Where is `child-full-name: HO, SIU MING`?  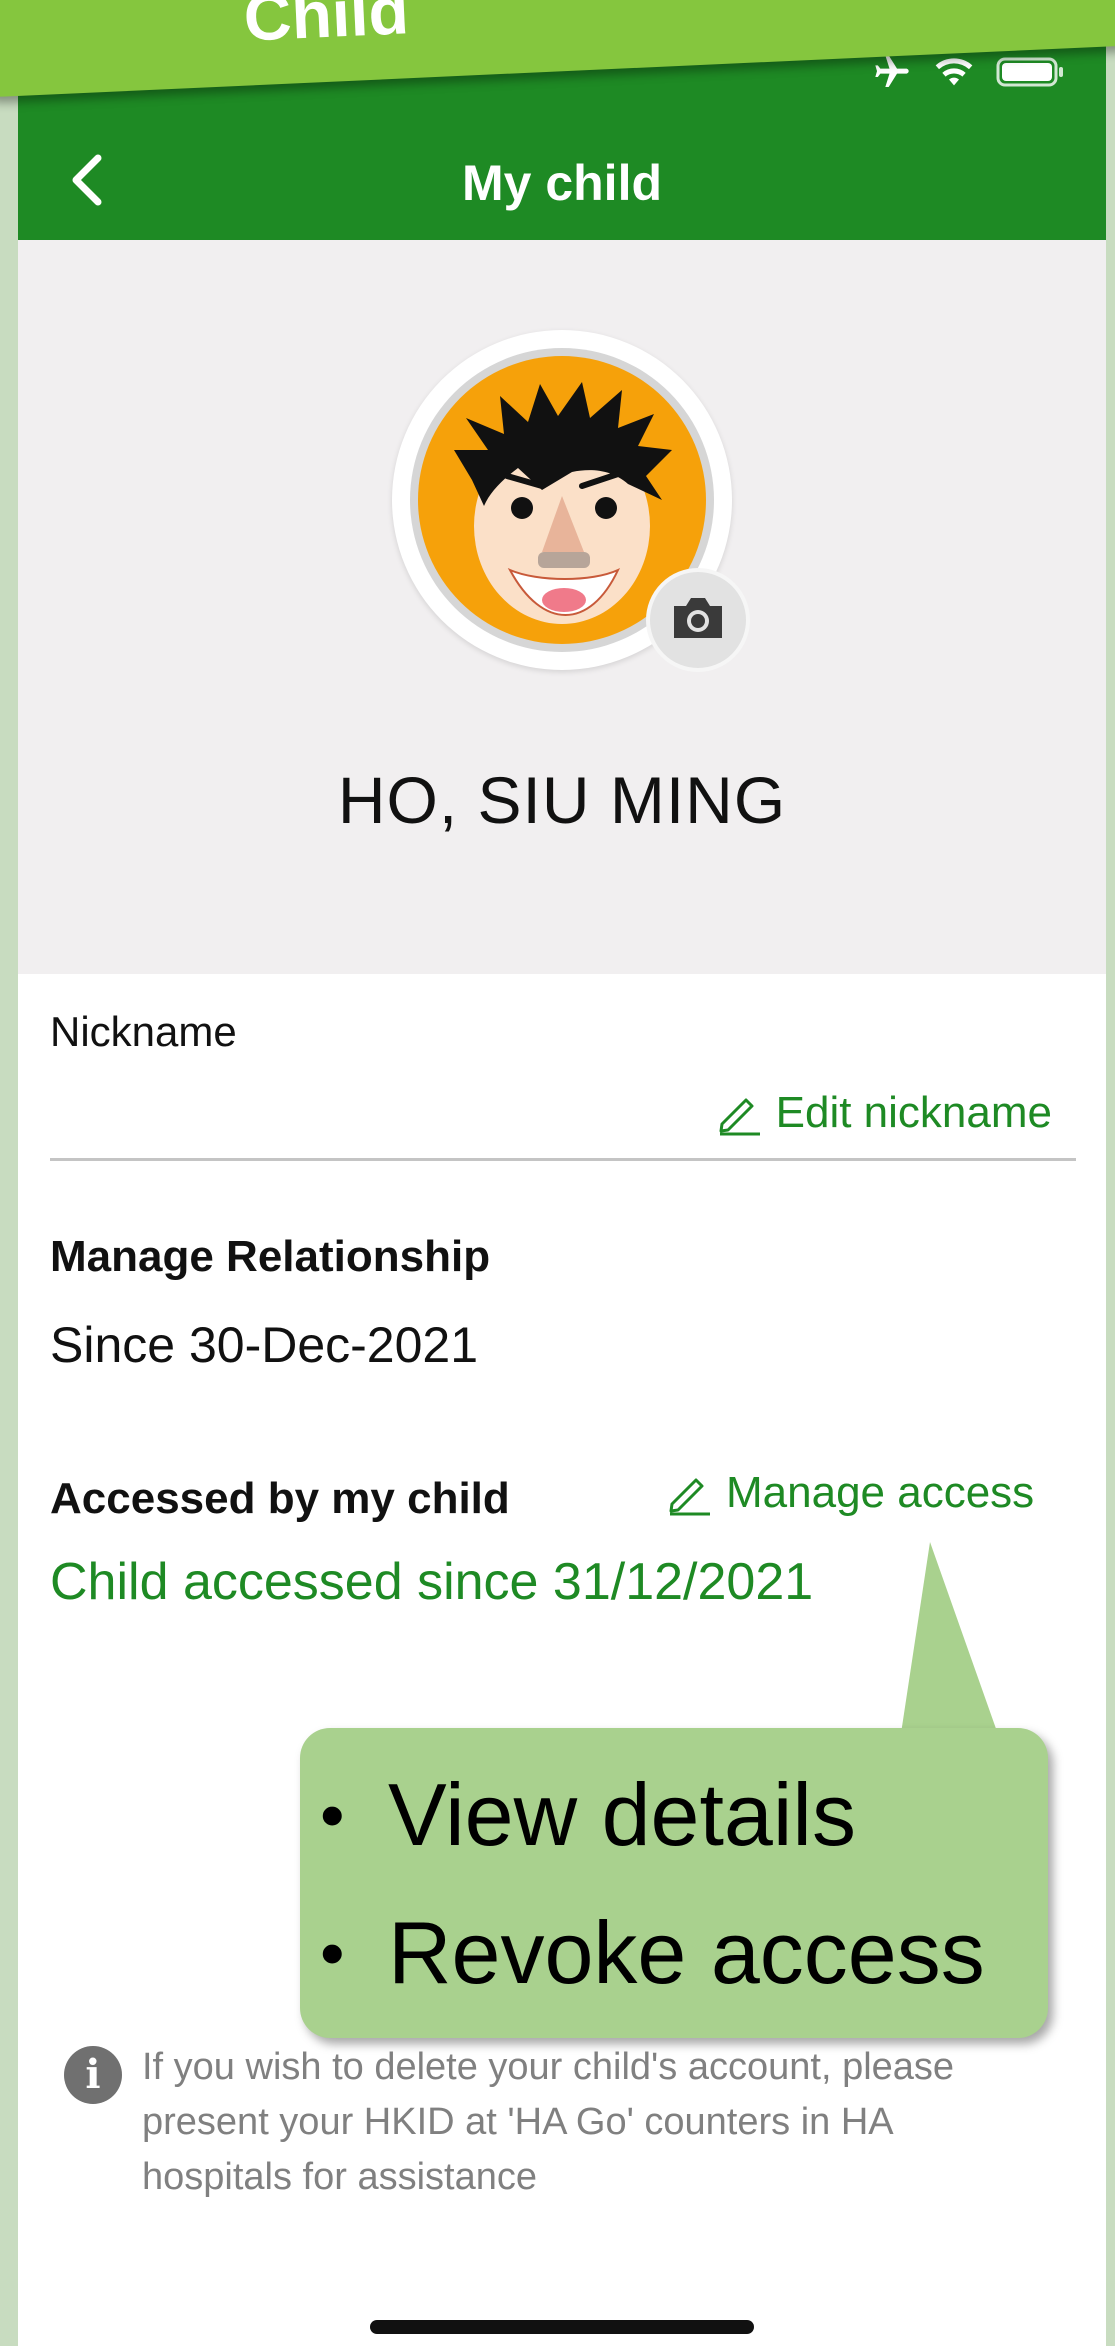
child-full-name: HO, SIU MING is located at coordinates (562, 800).